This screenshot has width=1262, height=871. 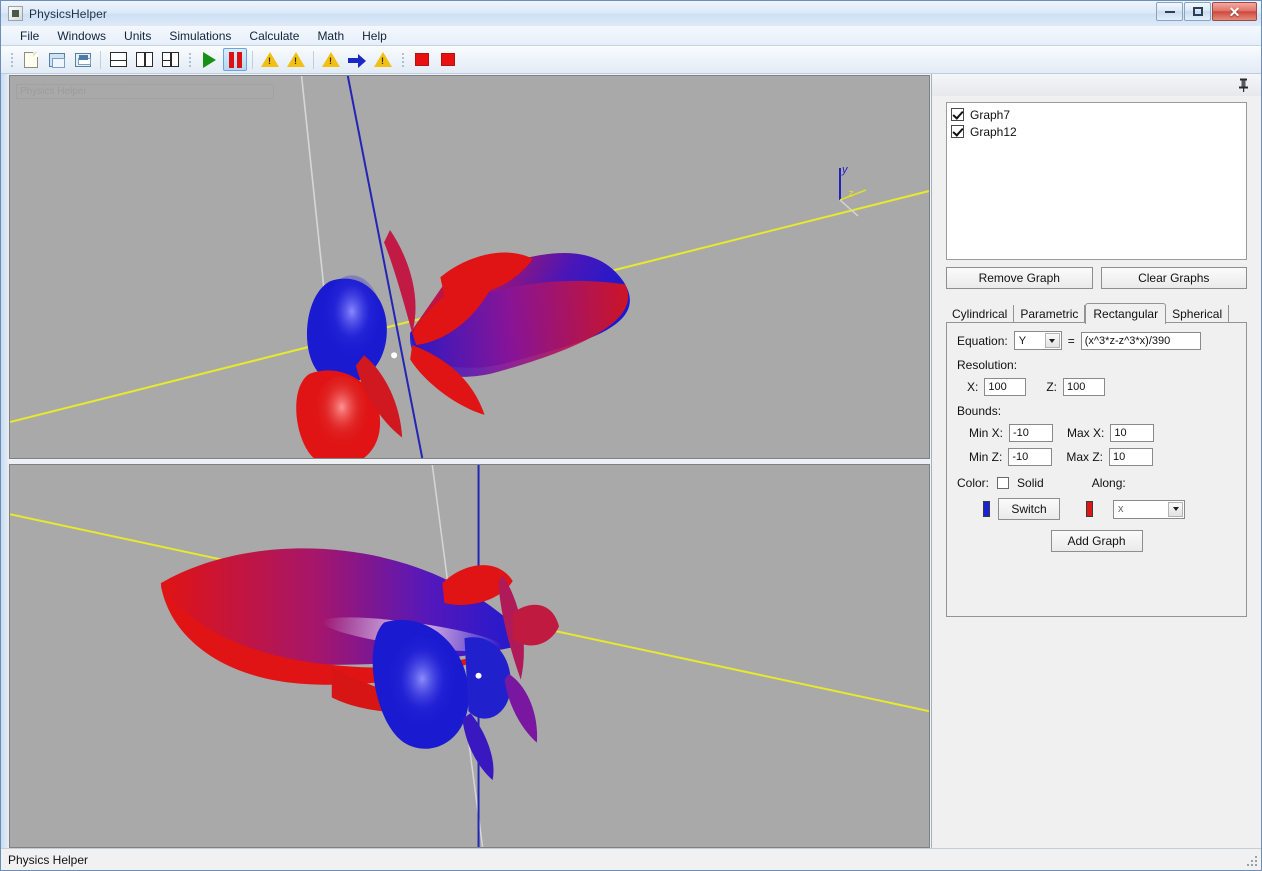 I want to click on resolution-x-input, so click(x=1005, y=387).